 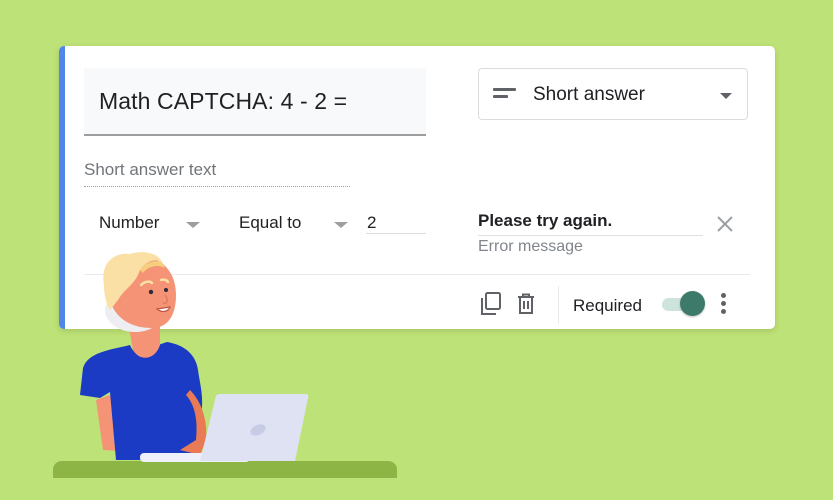 What do you see at coordinates (726, 96) in the screenshot?
I see `chevron-down-icon` at bounding box center [726, 96].